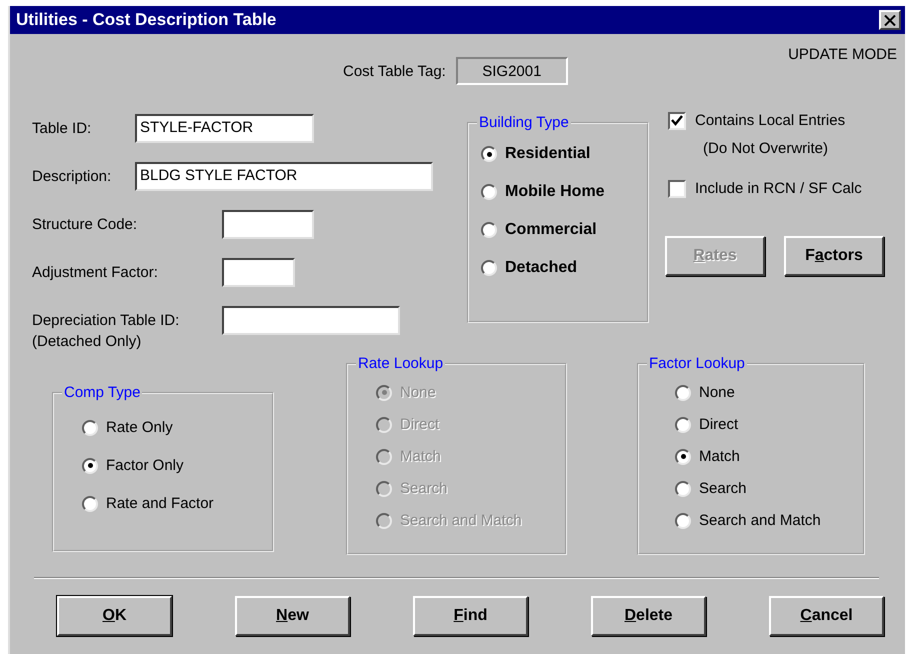 This screenshot has height=654, width=911. What do you see at coordinates (145, 465) in the screenshot?
I see `radio-label: Factor Only` at bounding box center [145, 465].